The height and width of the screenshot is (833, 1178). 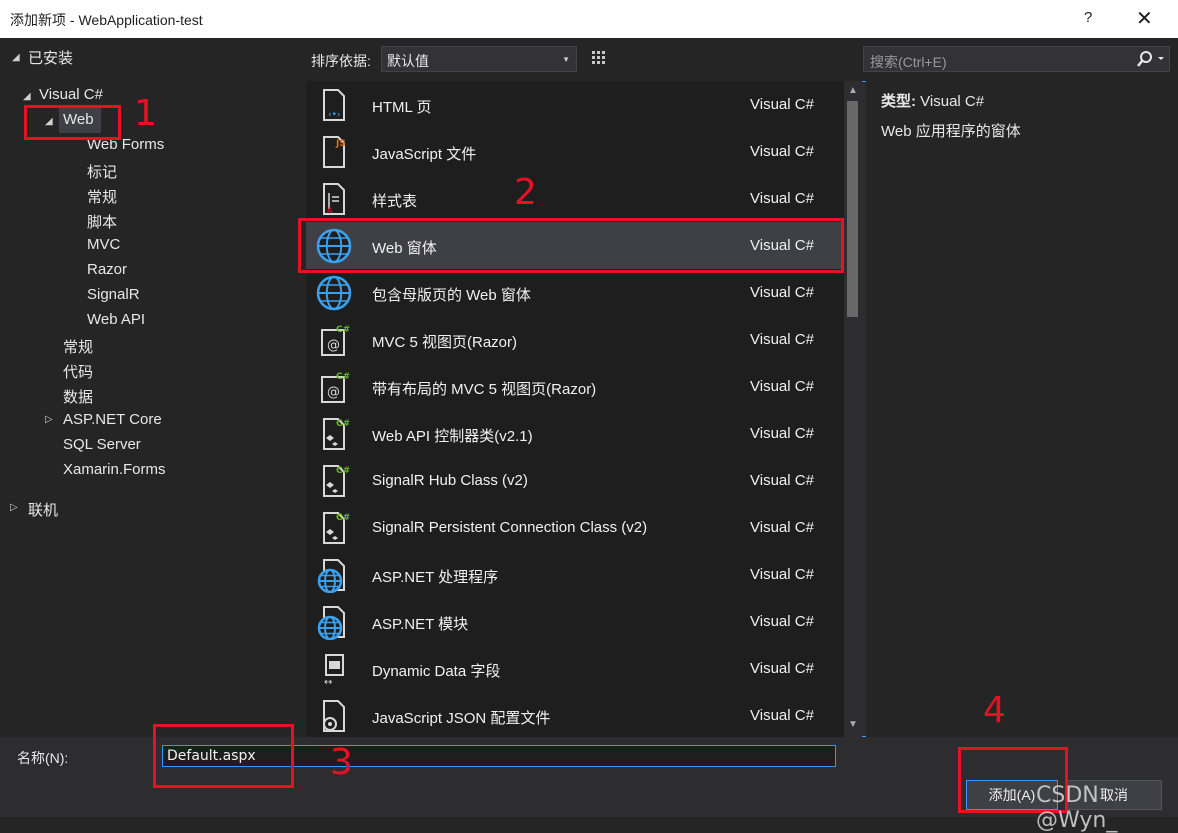 What do you see at coordinates (575, 480) in the screenshot?
I see `template-row: C# SignalR Hub Class (v2) Visual C#` at bounding box center [575, 480].